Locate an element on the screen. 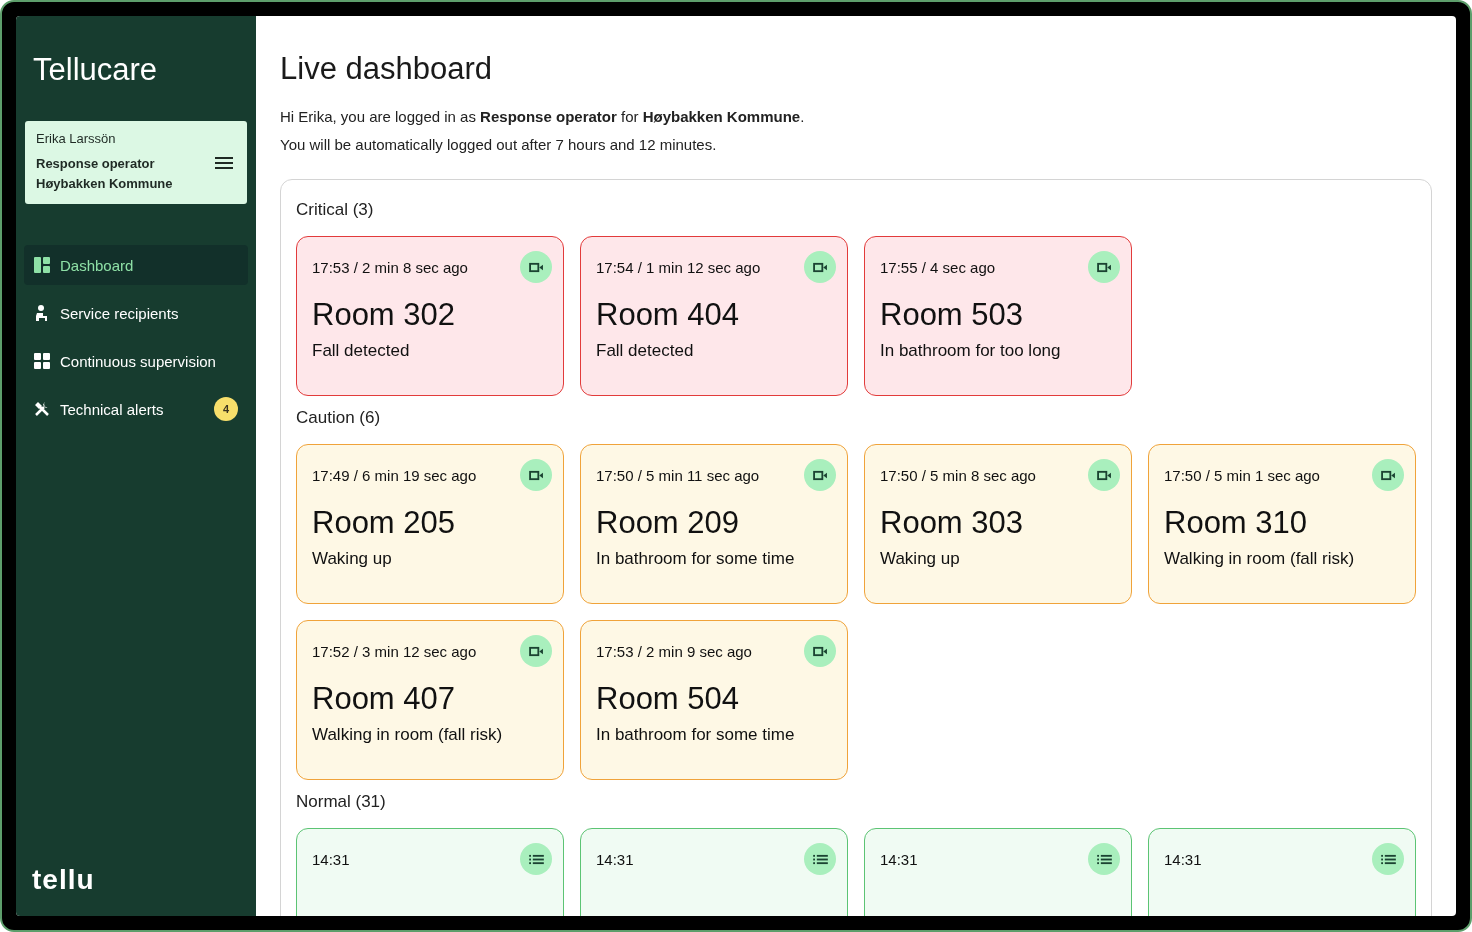  login-info: Hi Erika, you are logged in as Response operator for Høybakken Kommune. is located at coordinates (543, 117).